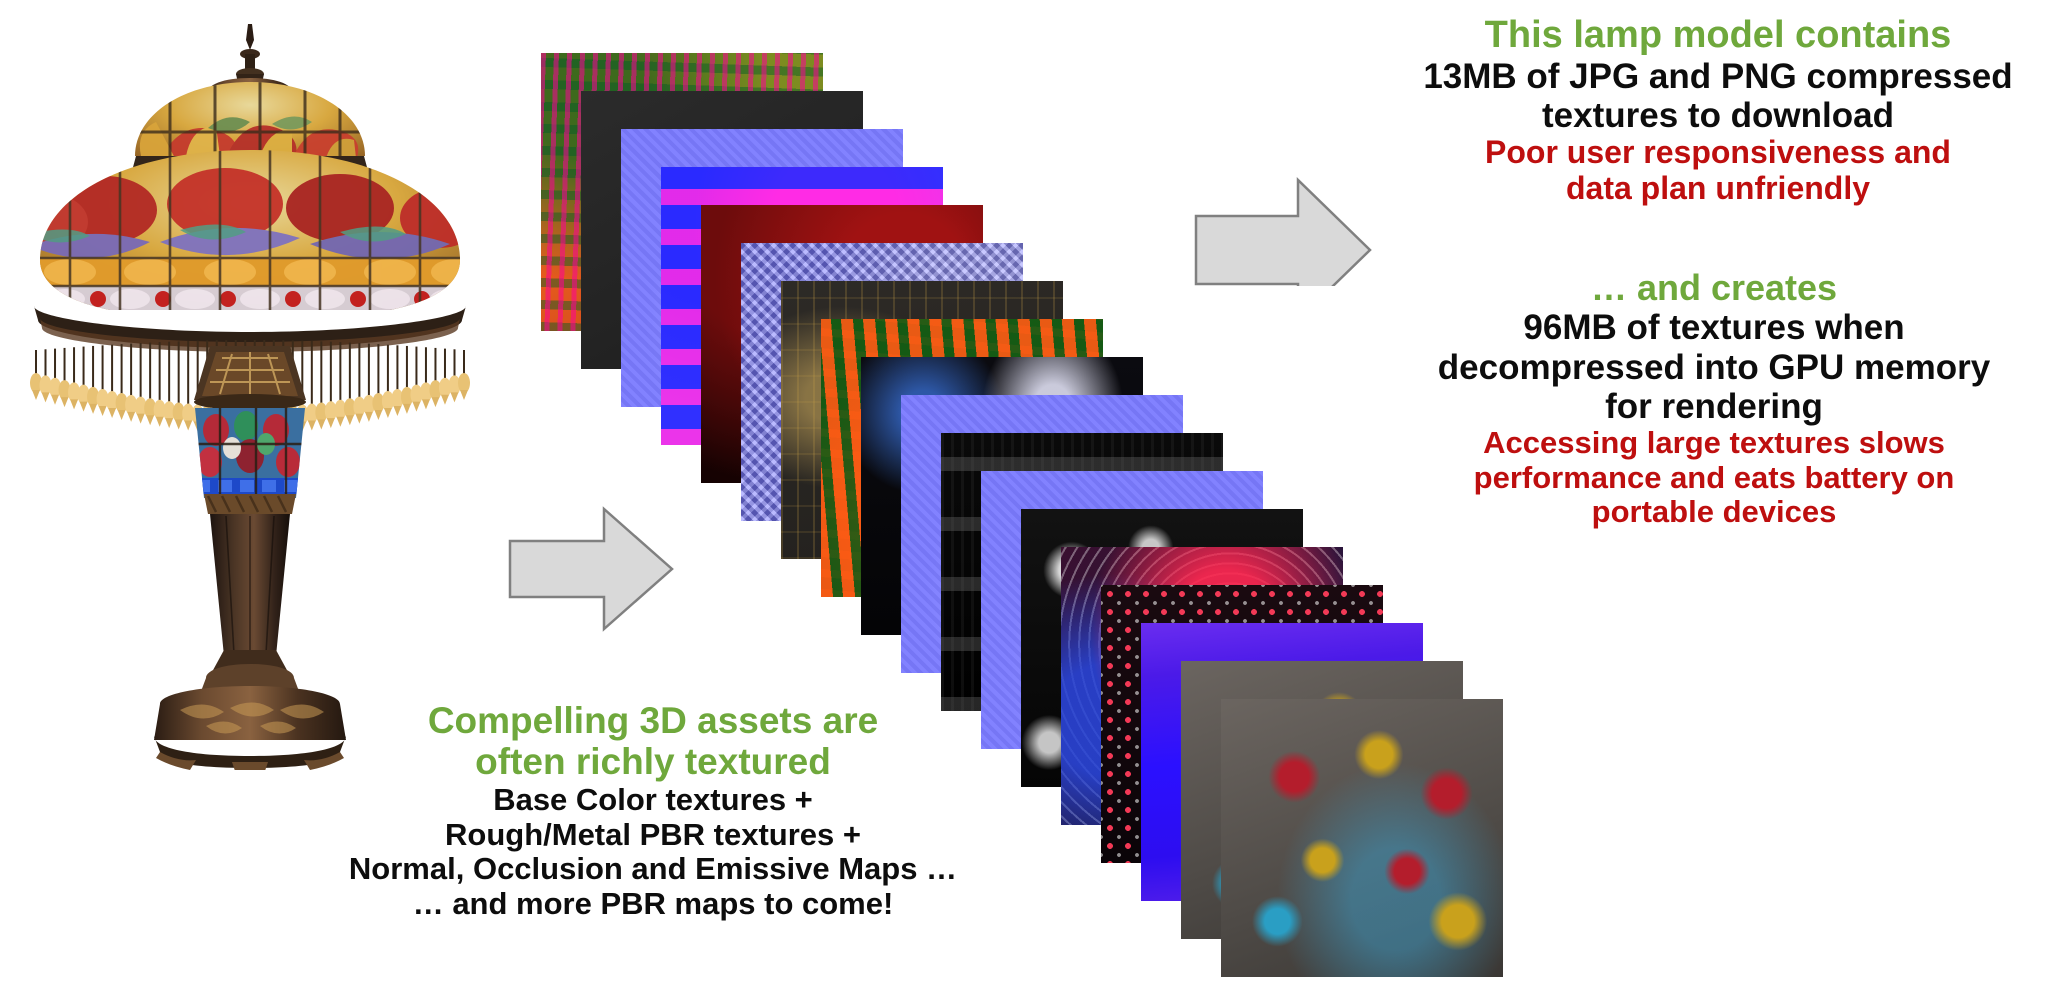 The image size is (2048, 987). Describe the element at coordinates (591, 569) in the screenshot. I see `arrow-assets-to-textures` at that location.